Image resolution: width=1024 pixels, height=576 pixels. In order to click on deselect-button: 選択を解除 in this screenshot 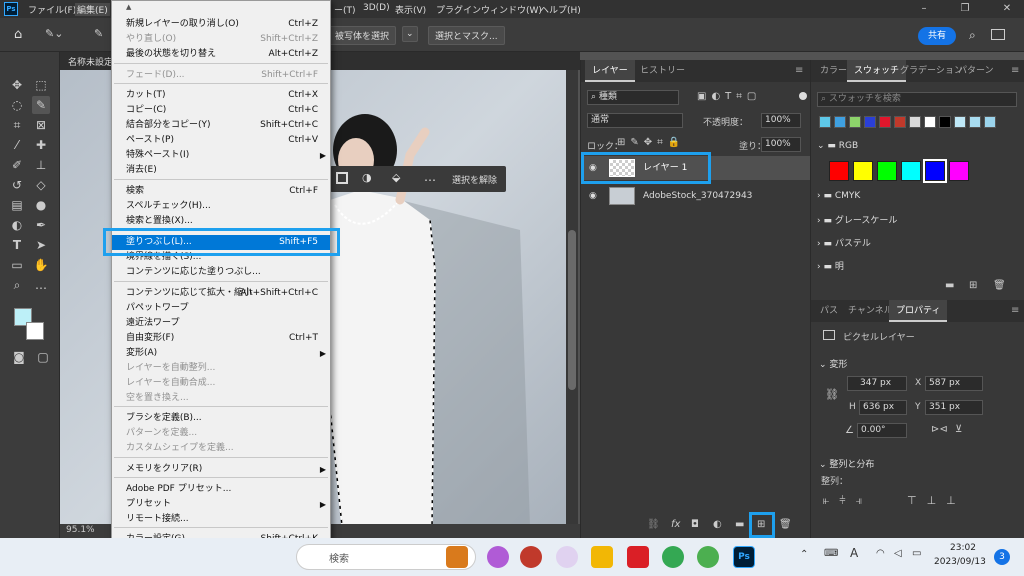, I will do `click(474, 179)`.